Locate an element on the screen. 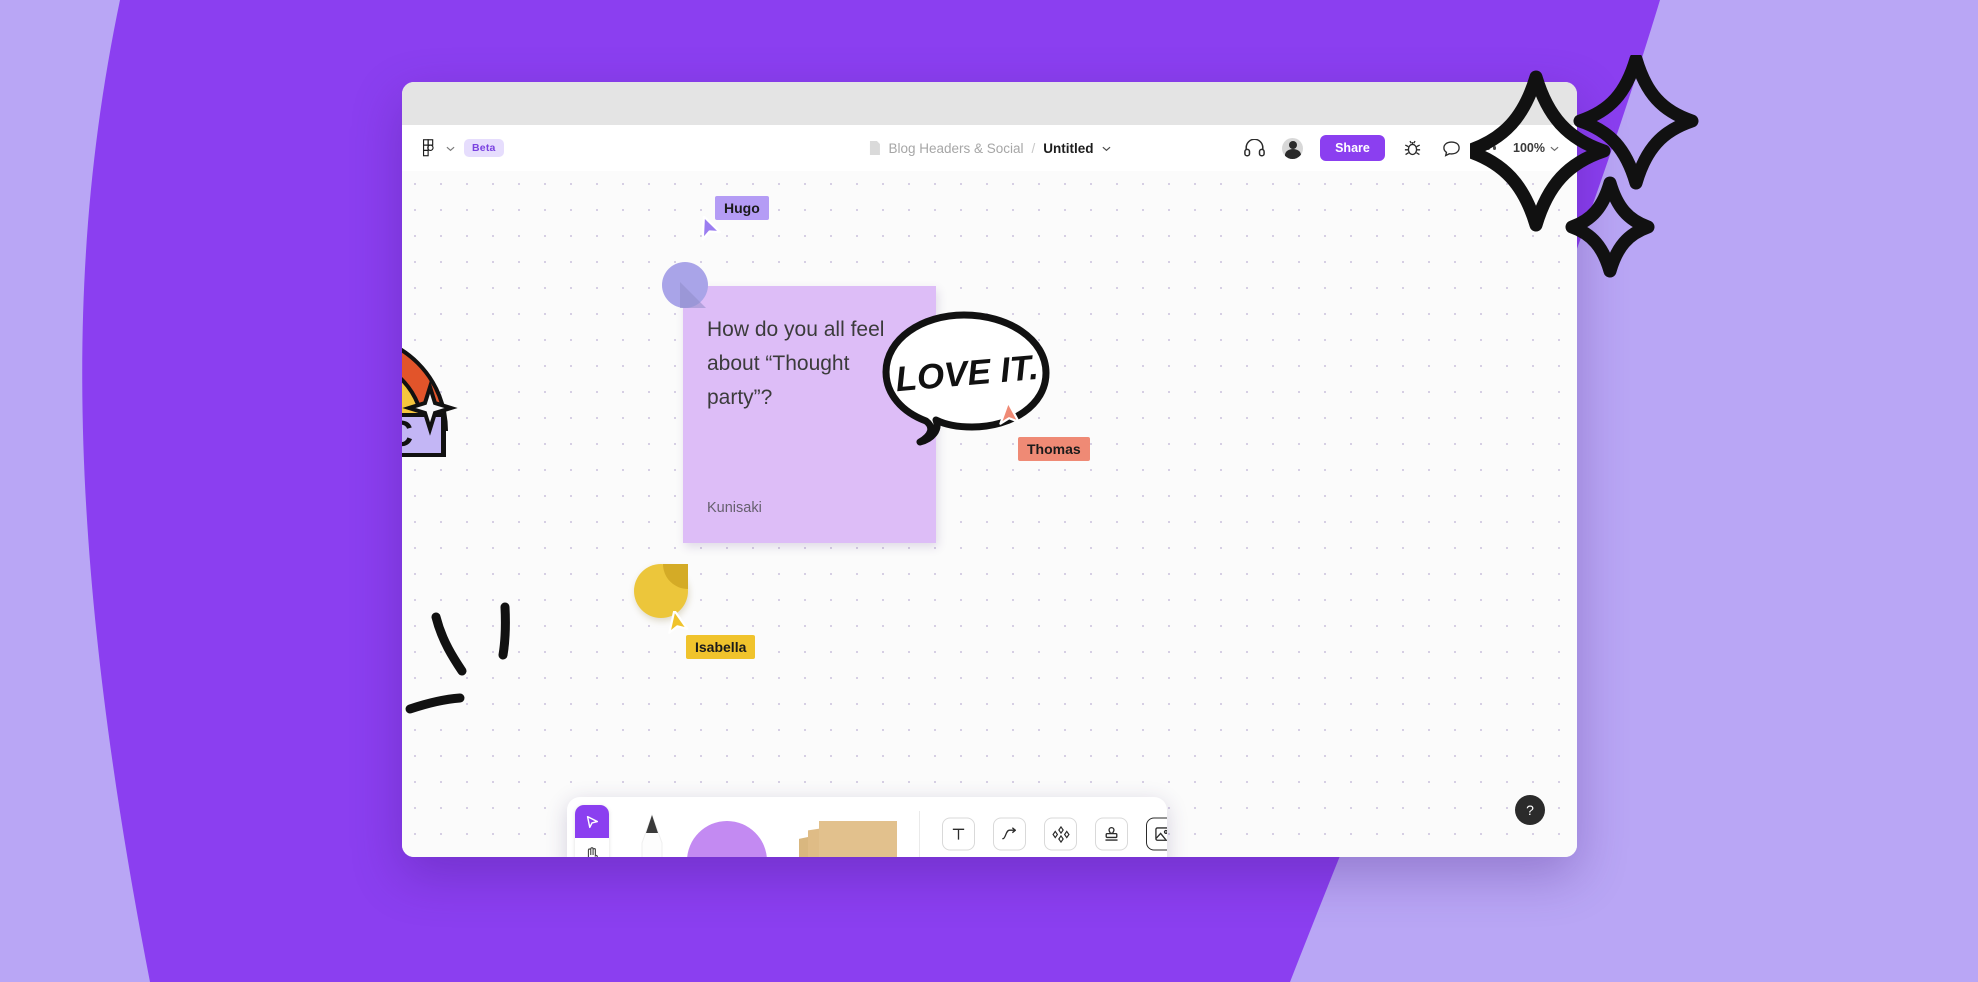 This screenshot has width=1978, height=982. bottom-toolbar is located at coordinates (867, 827).